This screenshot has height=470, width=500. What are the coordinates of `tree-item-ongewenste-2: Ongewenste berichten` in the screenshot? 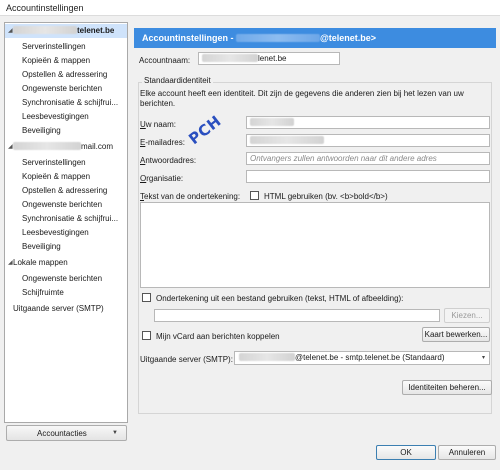 It's located at (66, 205).